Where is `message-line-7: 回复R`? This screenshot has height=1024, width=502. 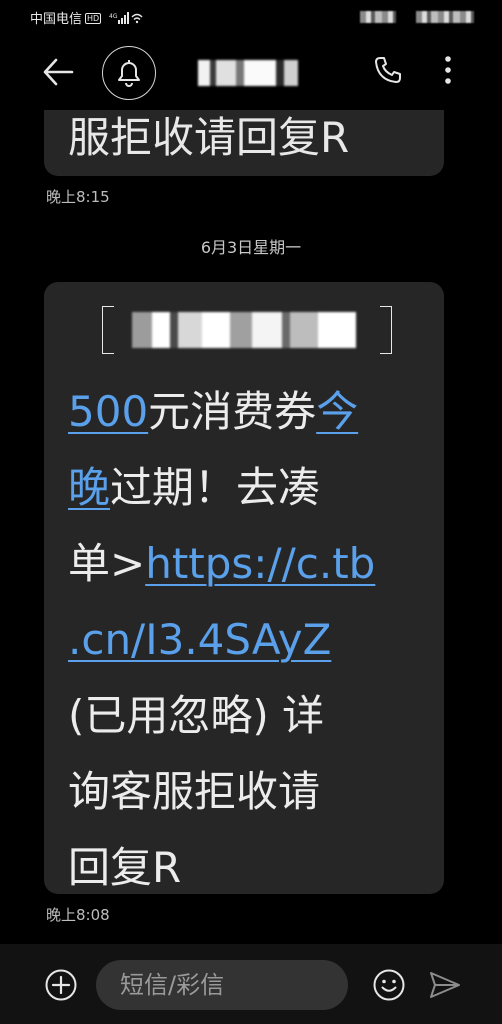
message-line-7: 回复R is located at coordinates (125, 867).